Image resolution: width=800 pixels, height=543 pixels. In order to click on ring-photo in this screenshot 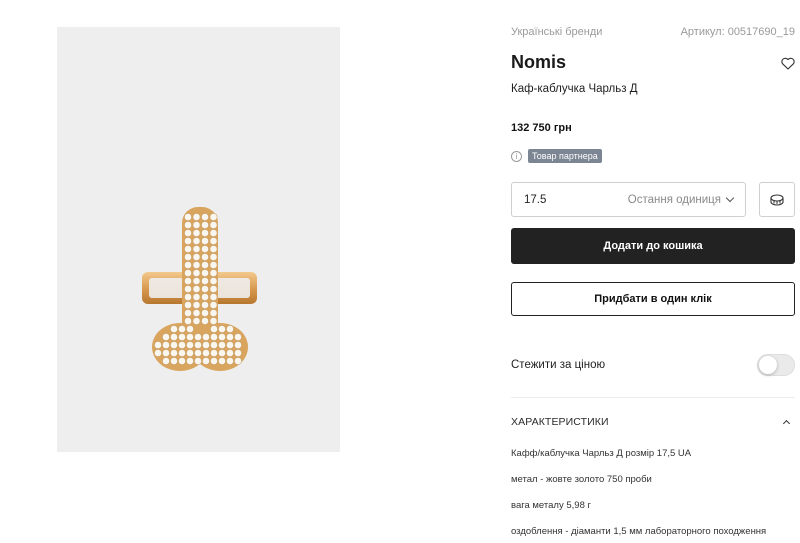, I will do `click(199, 289)`.